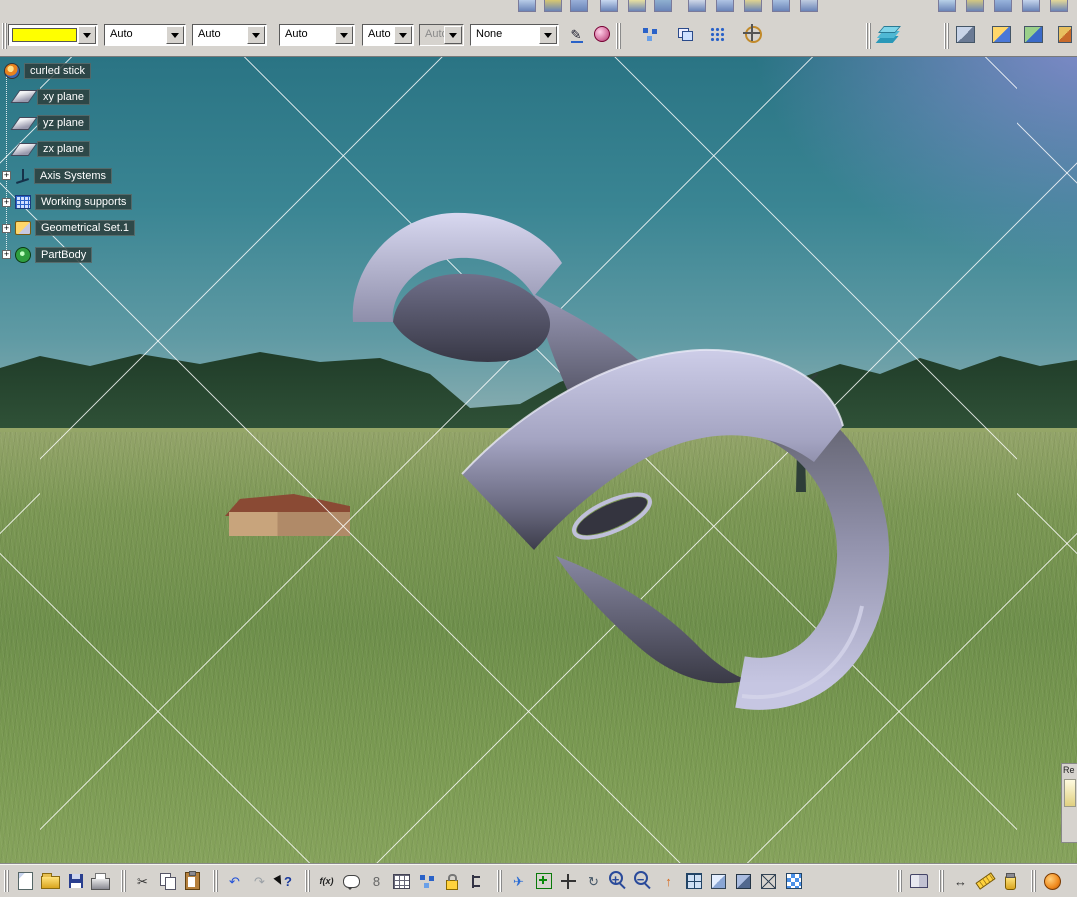 Image resolution: width=1077 pixels, height=897 pixels. What do you see at coordinates (69, 228) in the screenshot?
I see `tree-item-geometrical-set-1: + Geometrical Set.1` at bounding box center [69, 228].